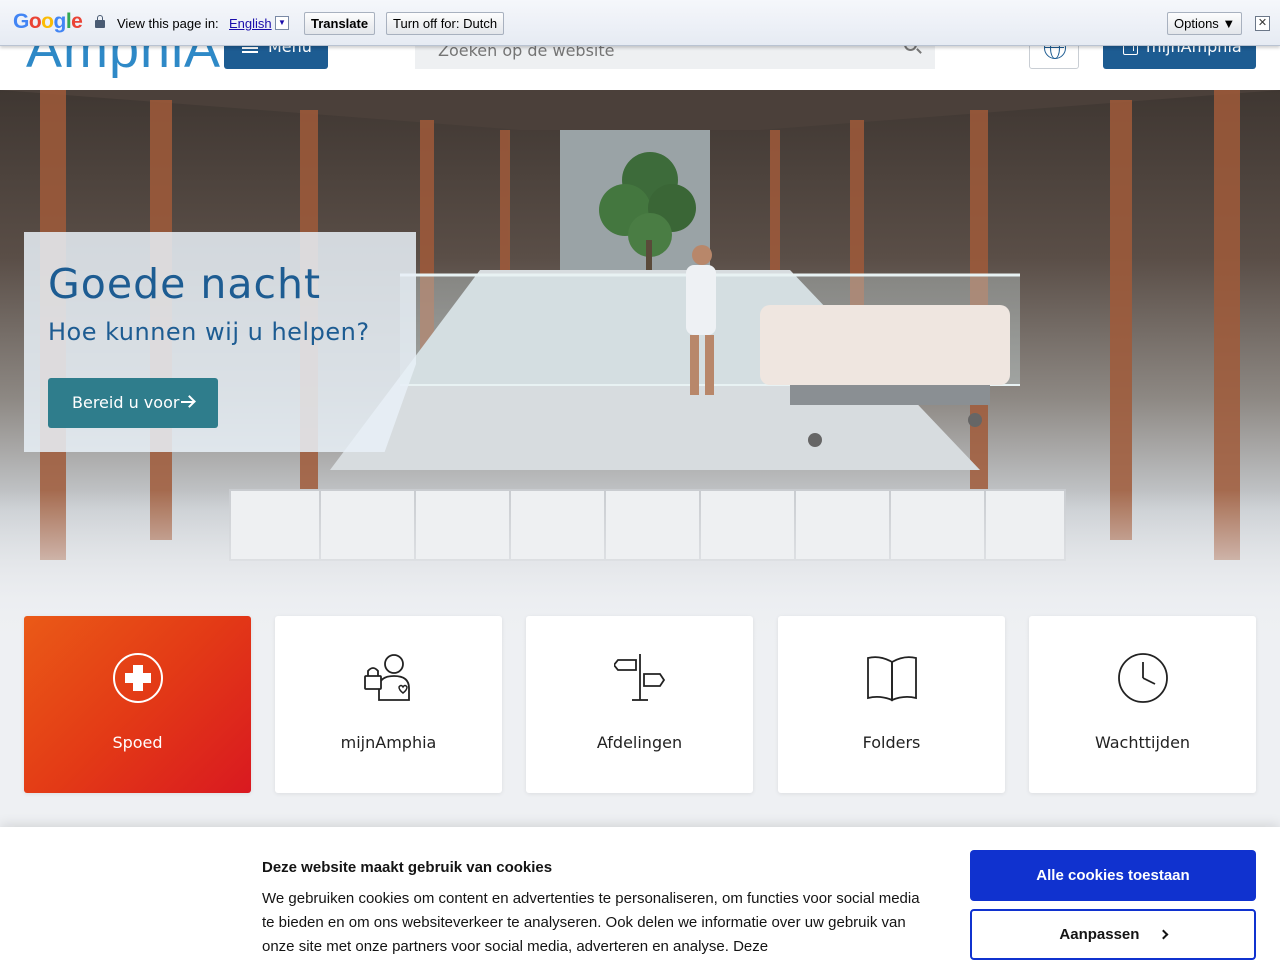 The height and width of the screenshot is (960, 1280). What do you see at coordinates (1262, 23) in the screenshot?
I see `close-icon: ✕` at bounding box center [1262, 23].